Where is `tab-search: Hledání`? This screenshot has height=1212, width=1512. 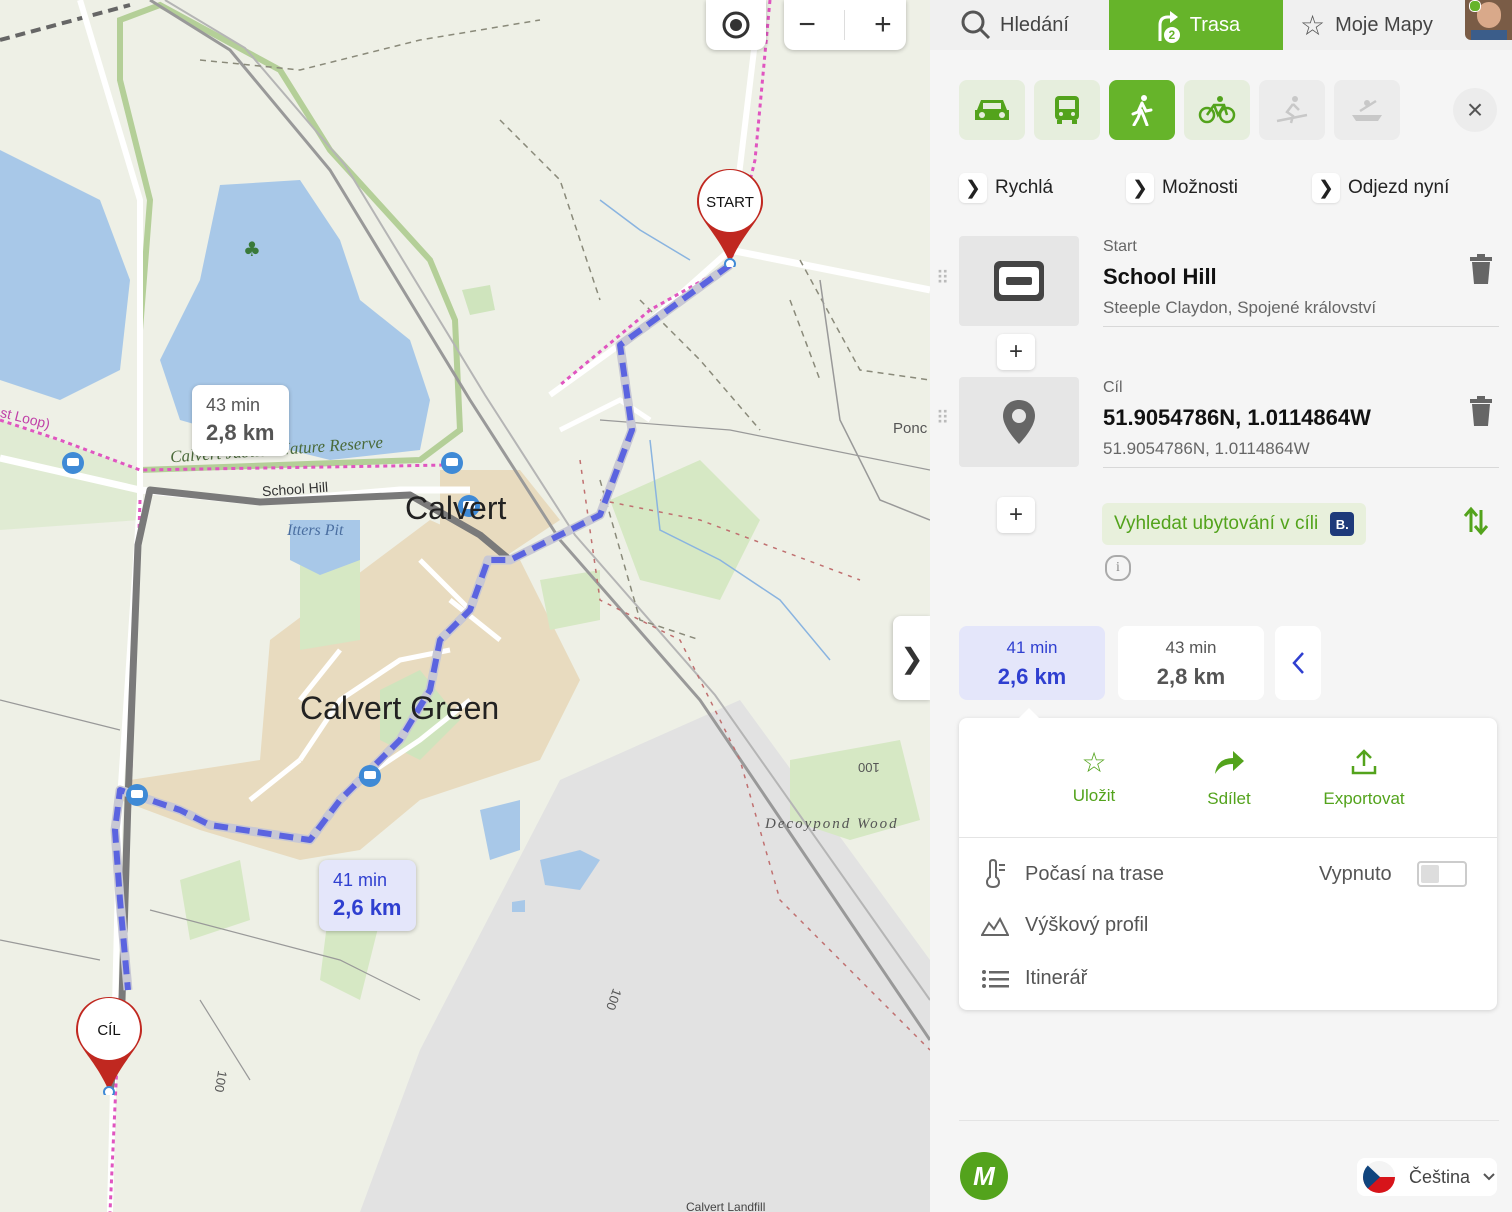 tab-search: Hledání is located at coordinates (1014, 25).